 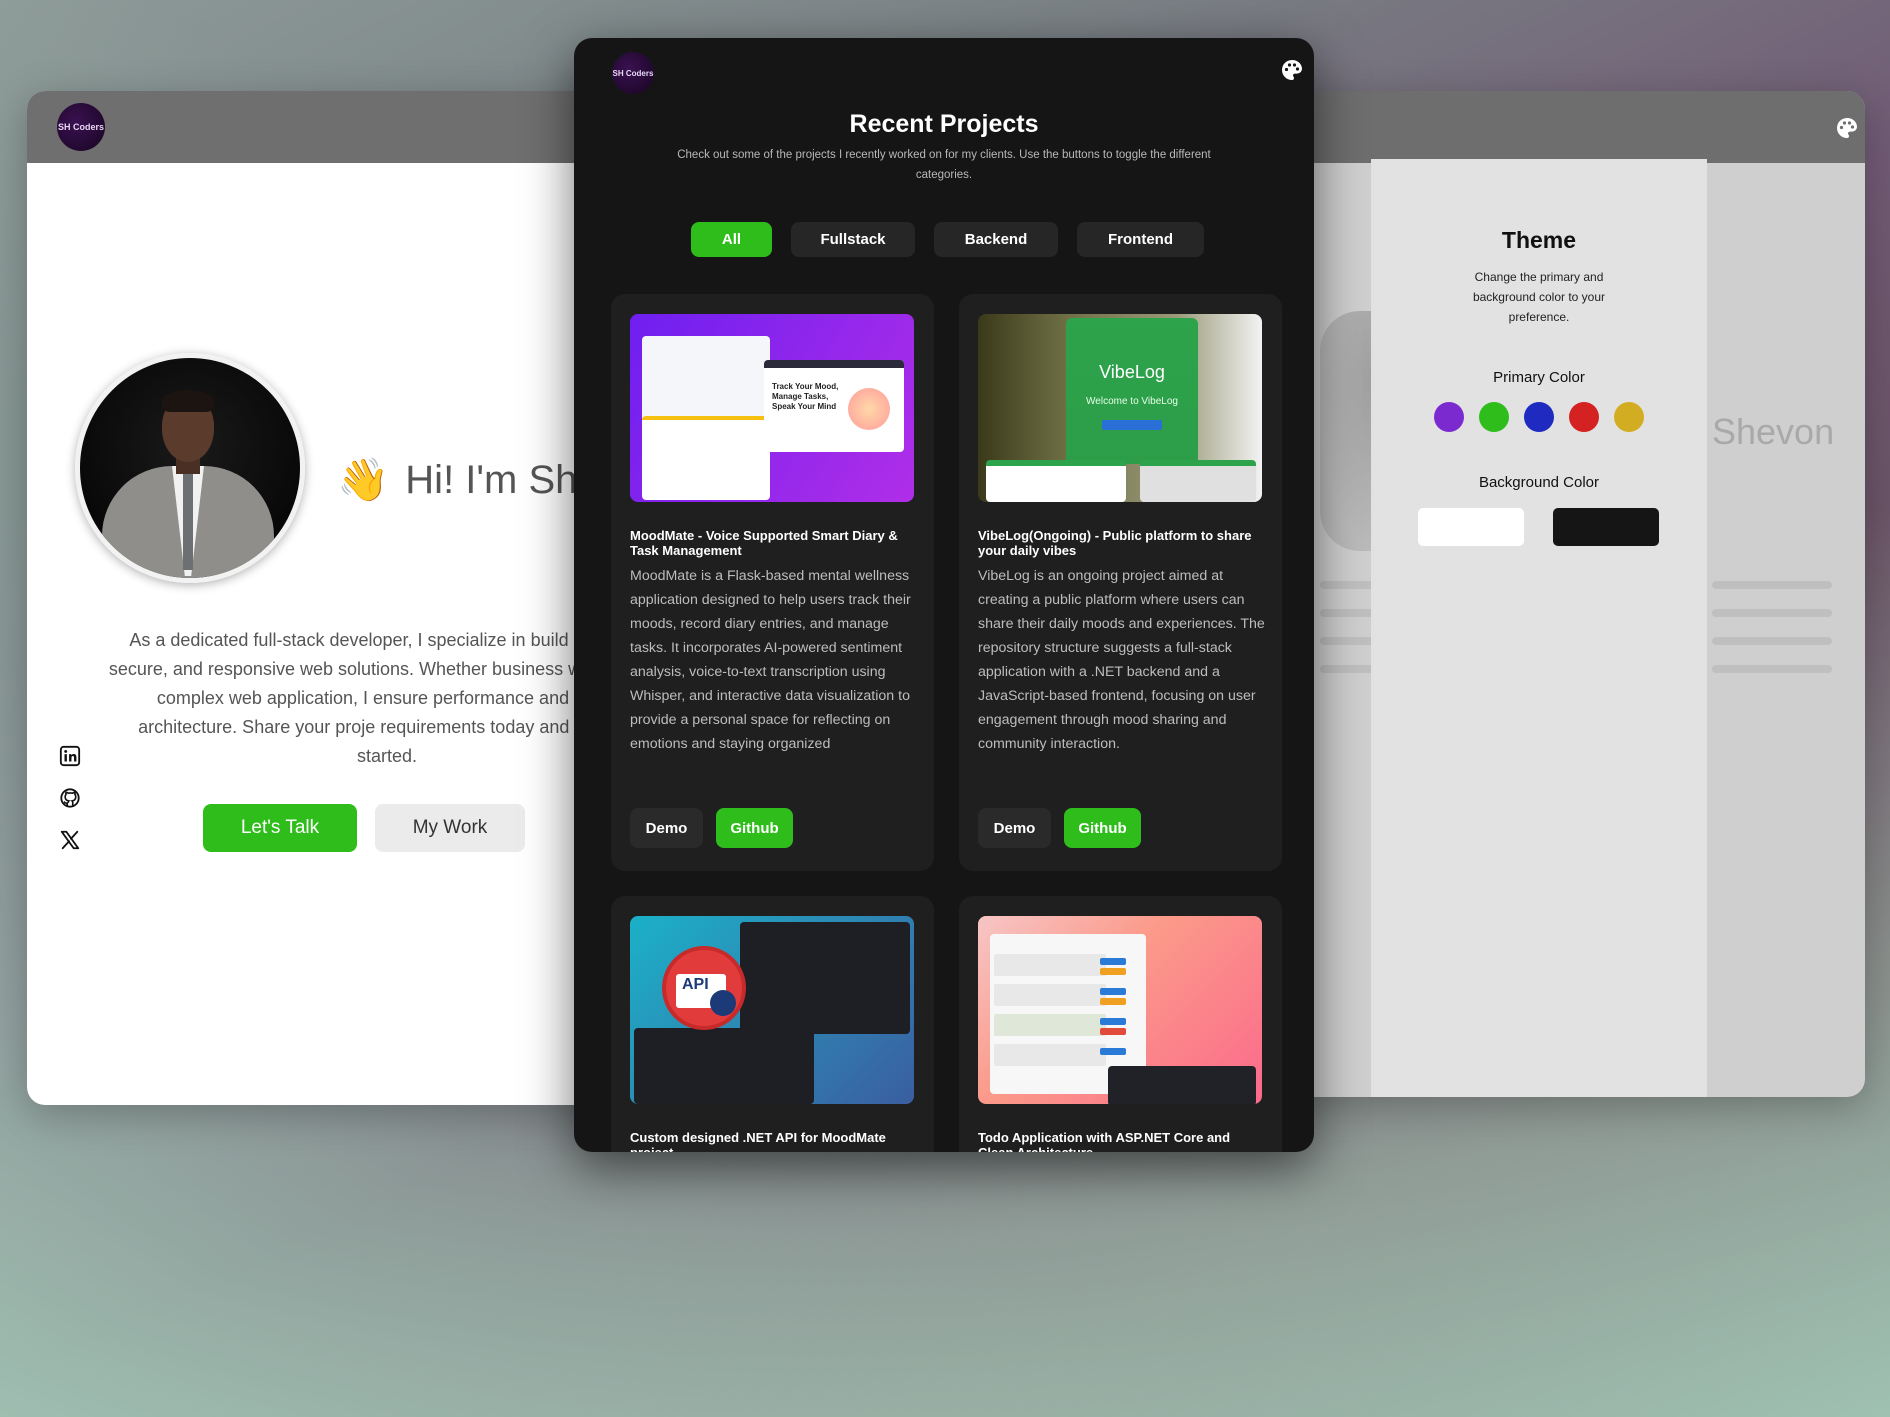 What do you see at coordinates (1140, 239) in the screenshot?
I see `filter-frontend-button: Frontend` at bounding box center [1140, 239].